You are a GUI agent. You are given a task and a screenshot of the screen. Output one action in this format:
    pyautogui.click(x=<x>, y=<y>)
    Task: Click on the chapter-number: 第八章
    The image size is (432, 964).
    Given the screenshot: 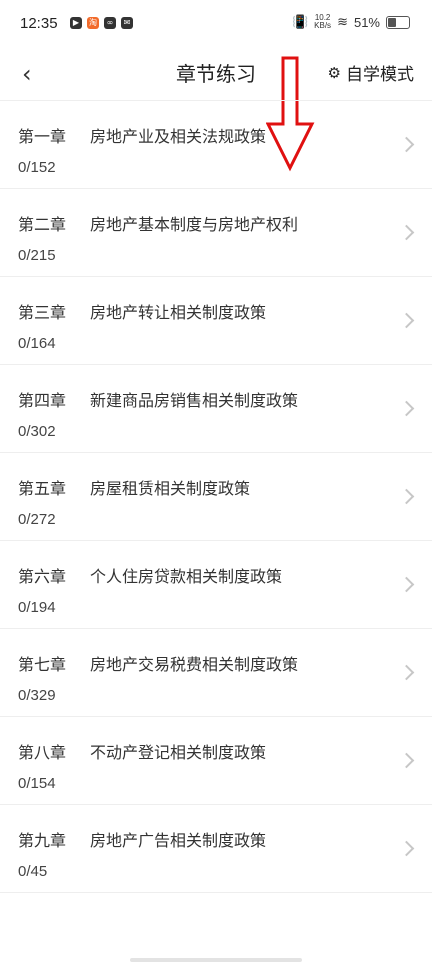 What is the action you would take?
    pyautogui.click(x=42, y=752)
    